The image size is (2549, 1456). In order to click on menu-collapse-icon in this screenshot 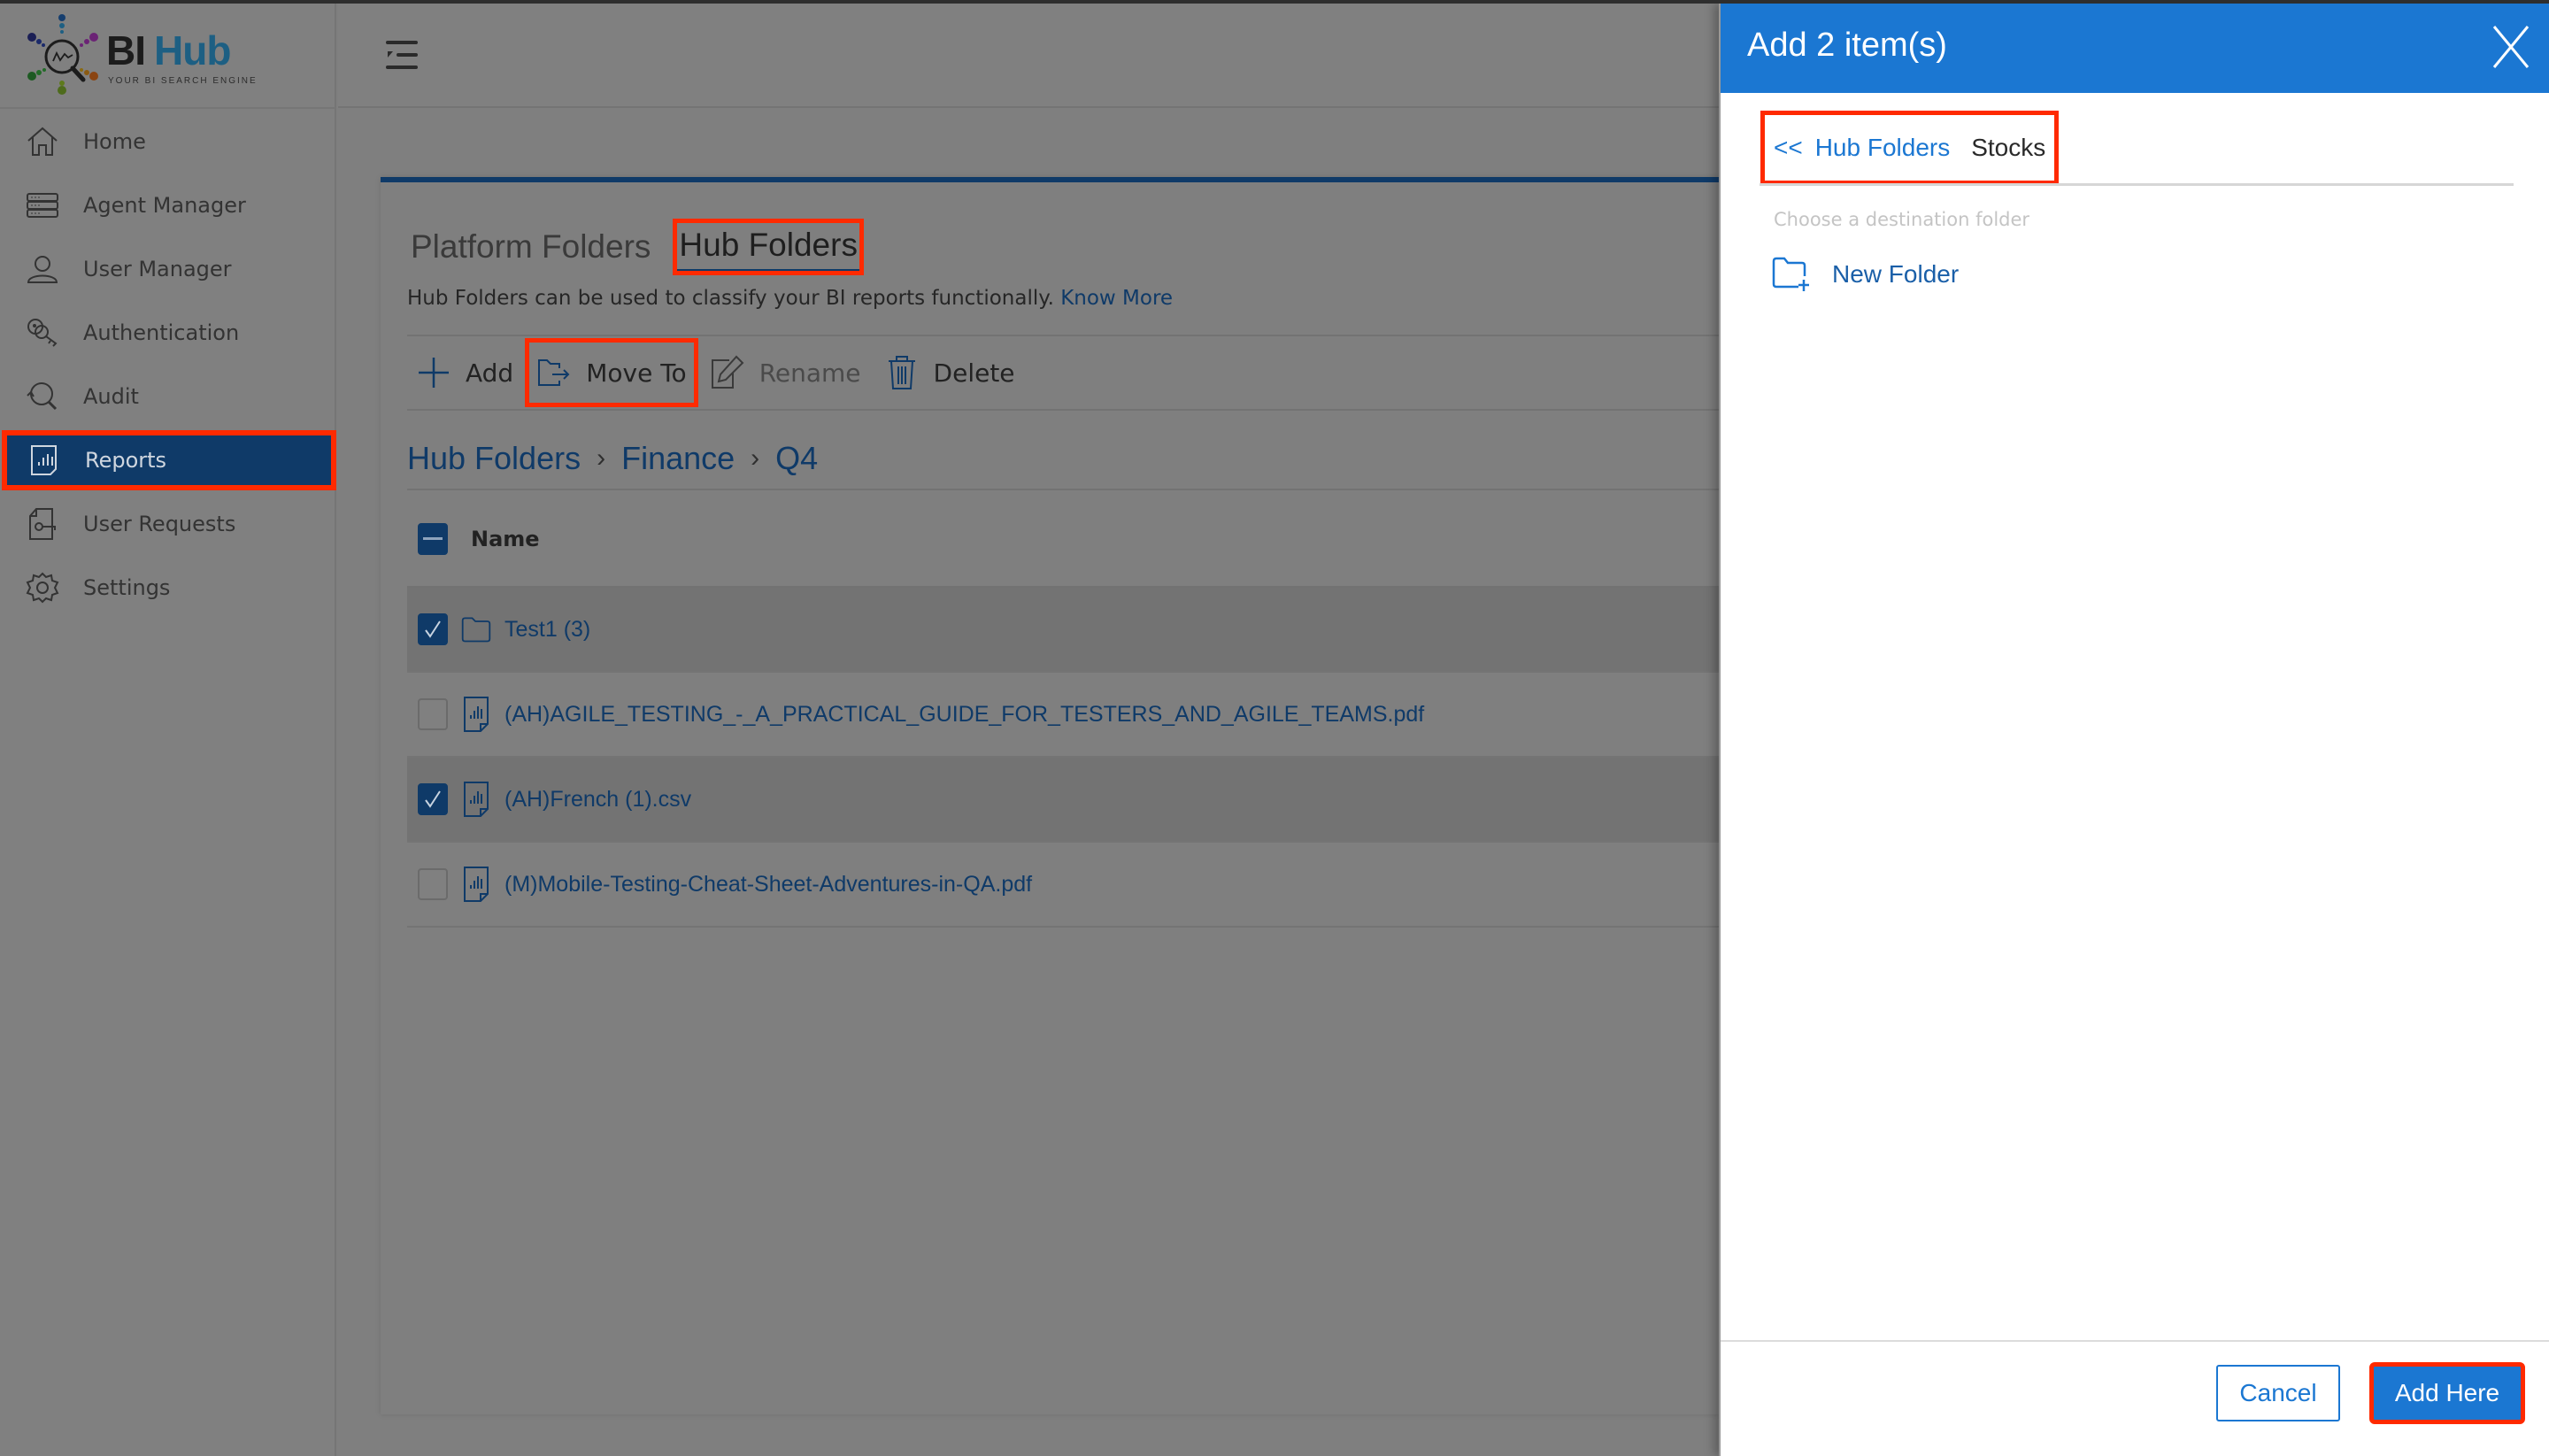, I will do `click(402, 55)`.